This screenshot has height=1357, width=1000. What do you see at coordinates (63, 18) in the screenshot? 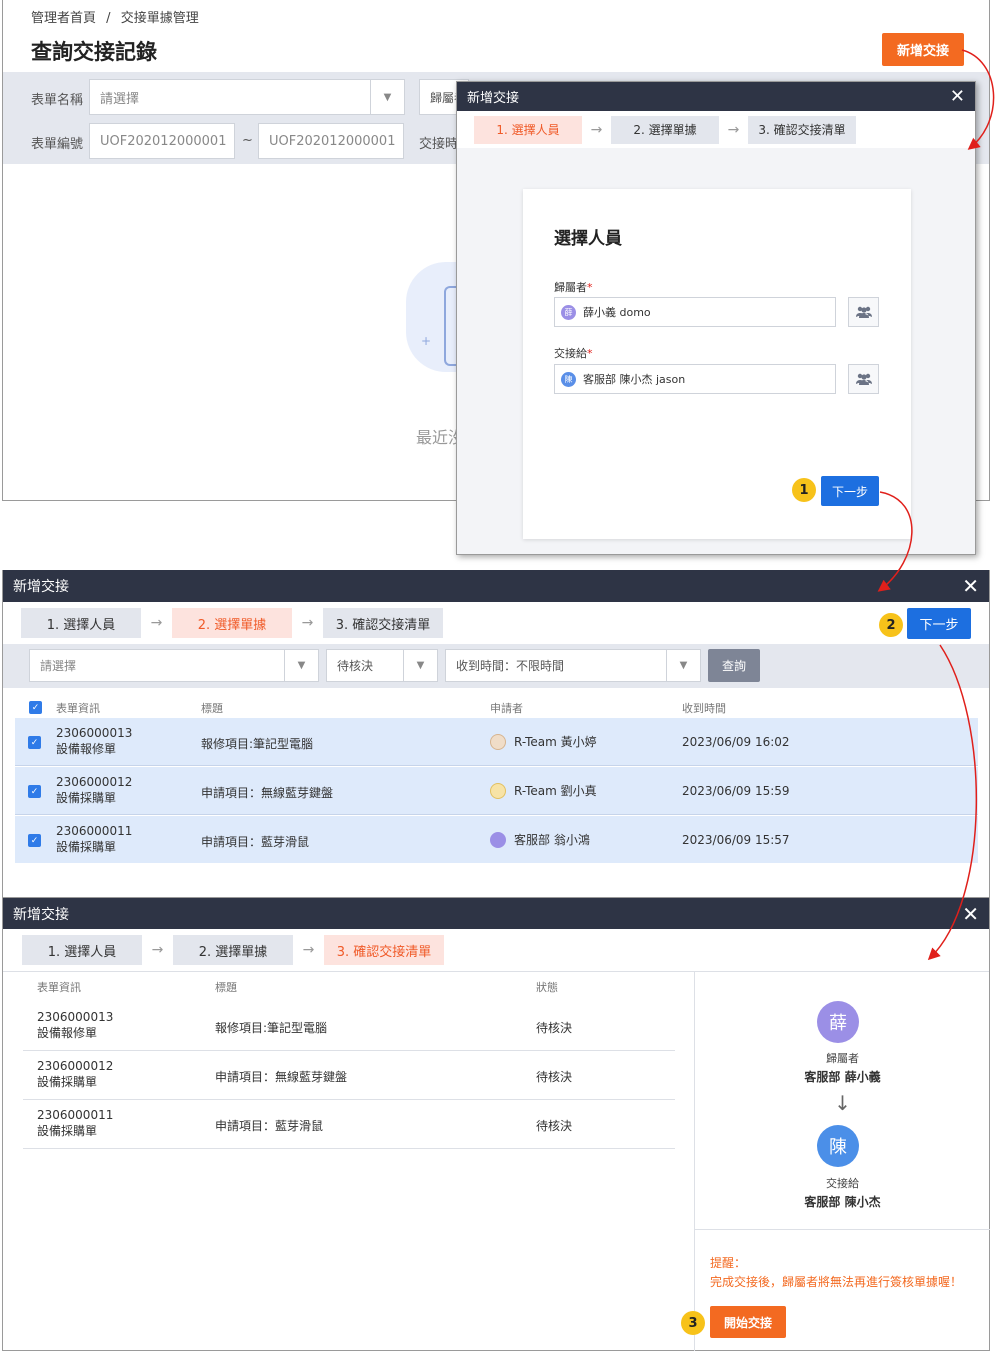
I see `breadcrumb-home: 管理者首頁` at bounding box center [63, 18].